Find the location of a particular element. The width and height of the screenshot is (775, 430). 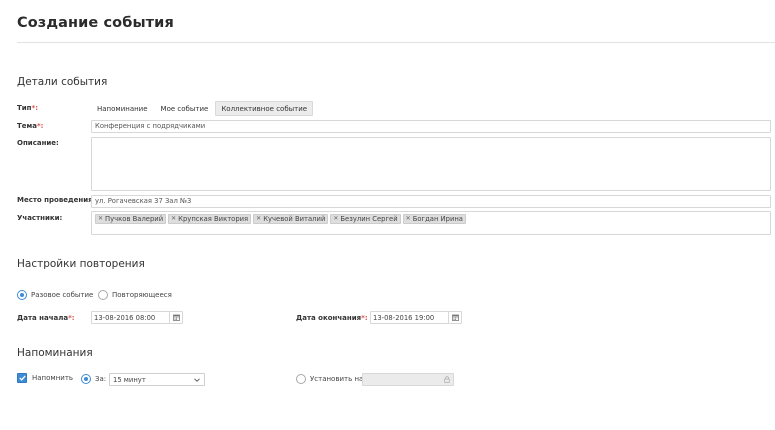

one-time-event-radio is located at coordinates (22, 295).